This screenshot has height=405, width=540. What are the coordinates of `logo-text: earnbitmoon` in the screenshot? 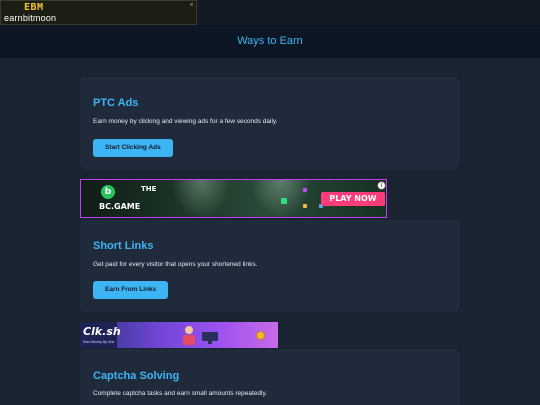 It's located at (30, 18).